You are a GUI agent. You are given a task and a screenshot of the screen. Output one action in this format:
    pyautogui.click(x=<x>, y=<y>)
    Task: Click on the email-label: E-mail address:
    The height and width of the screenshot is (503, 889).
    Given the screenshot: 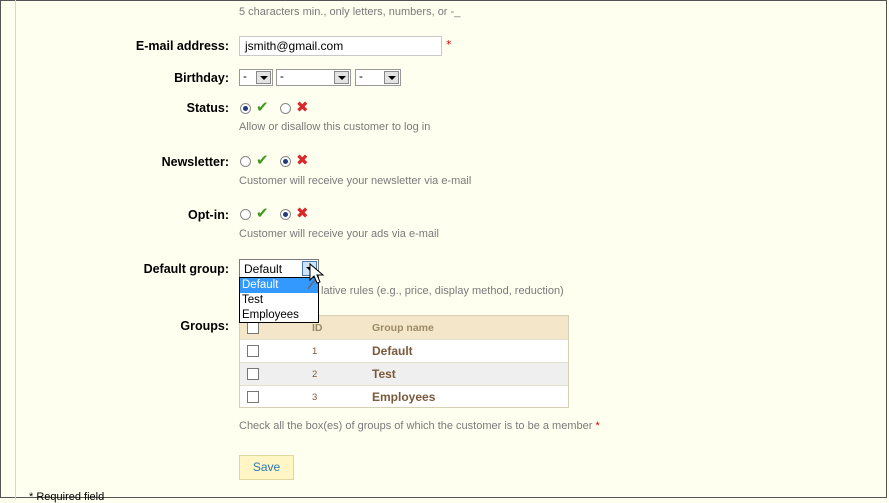 What is the action you would take?
    pyautogui.click(x=182, y=46)
    